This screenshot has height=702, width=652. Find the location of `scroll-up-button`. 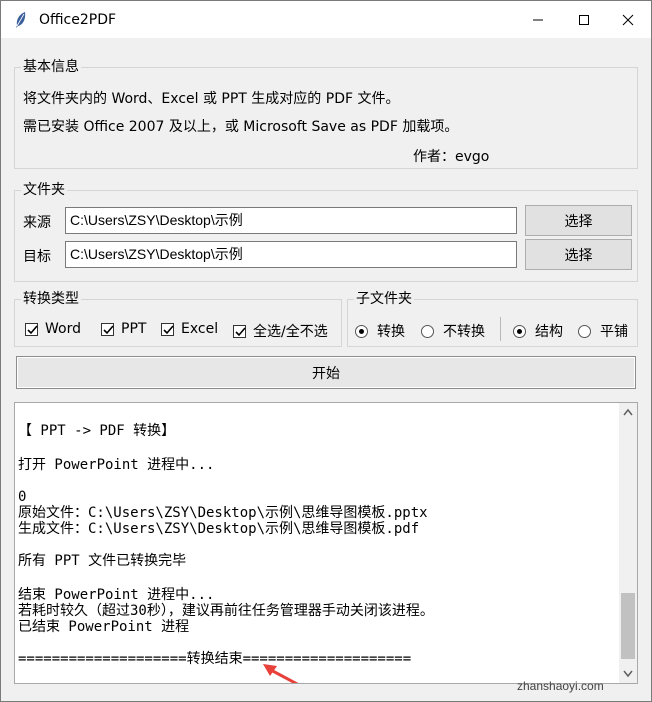

scroll-up-button is located at coordinates (628, 412).